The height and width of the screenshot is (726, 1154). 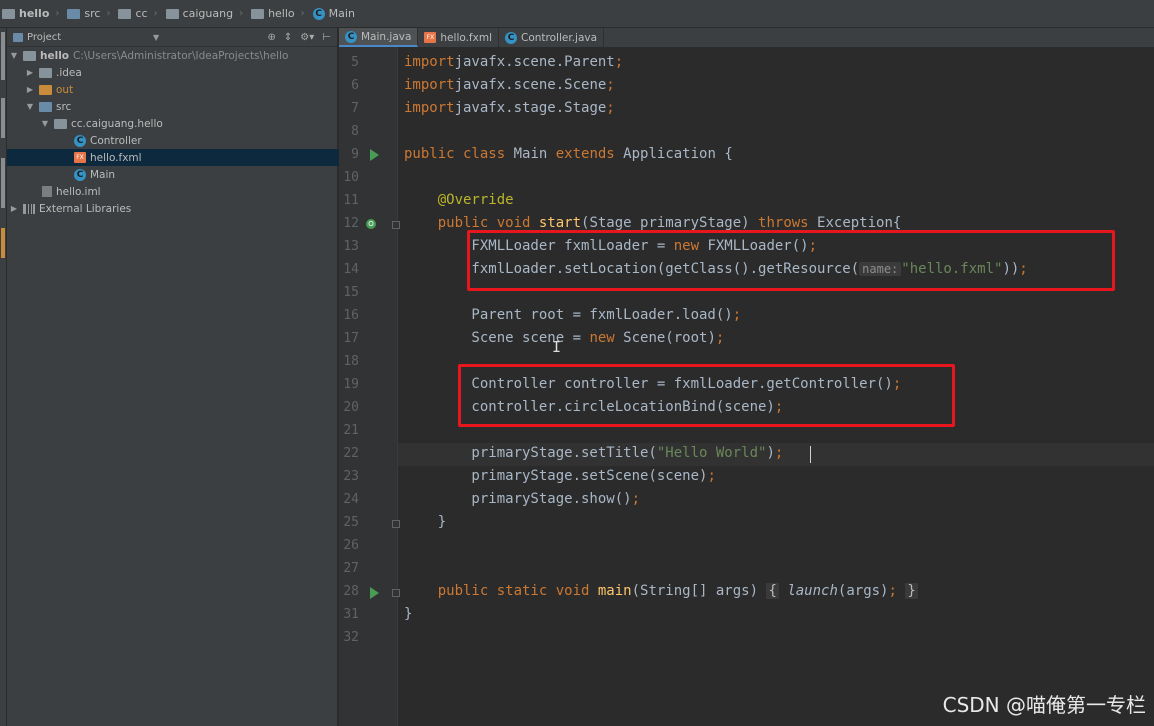 I want to click on structure-tool-button, so click(x=3, y=118).